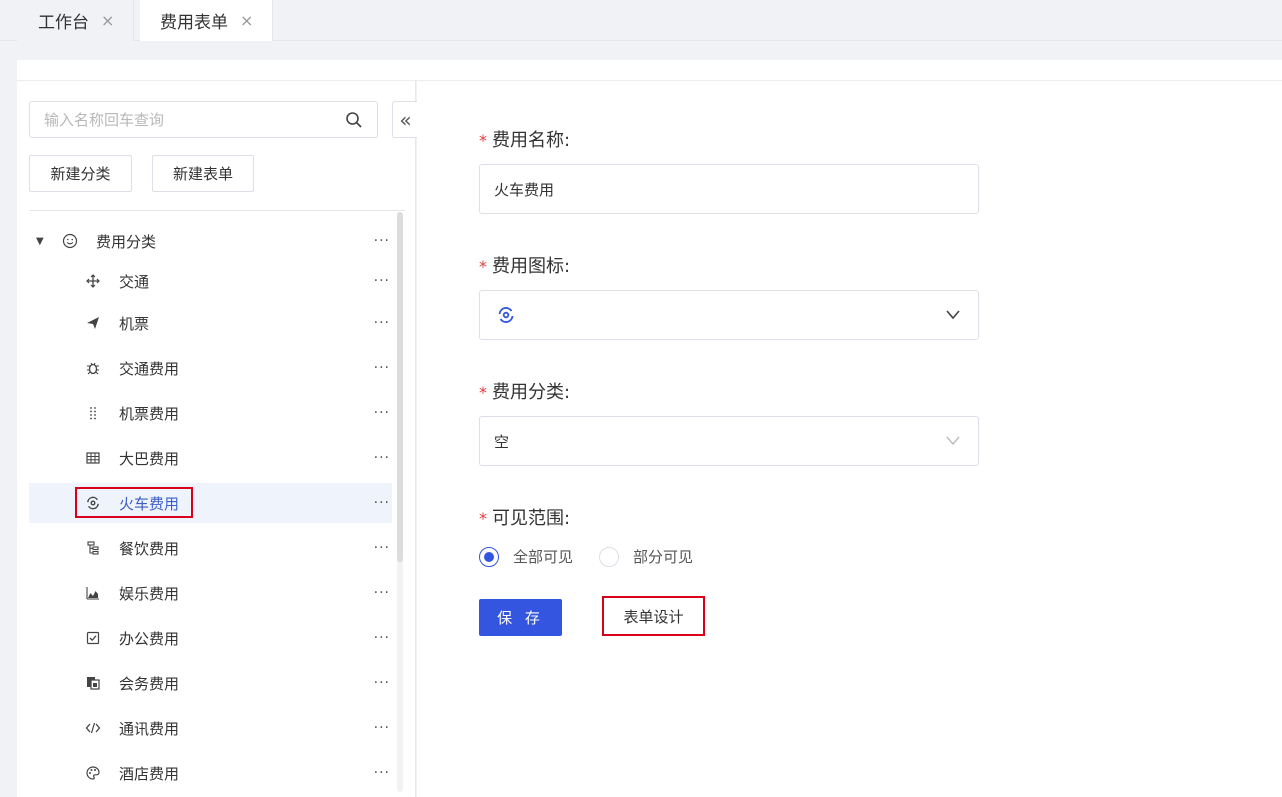 Image resolution: width=1282 pixels, height=797 pixels. Describe the element at coordinates (189, 119) in the screenshot. I see `search-input` at that location.